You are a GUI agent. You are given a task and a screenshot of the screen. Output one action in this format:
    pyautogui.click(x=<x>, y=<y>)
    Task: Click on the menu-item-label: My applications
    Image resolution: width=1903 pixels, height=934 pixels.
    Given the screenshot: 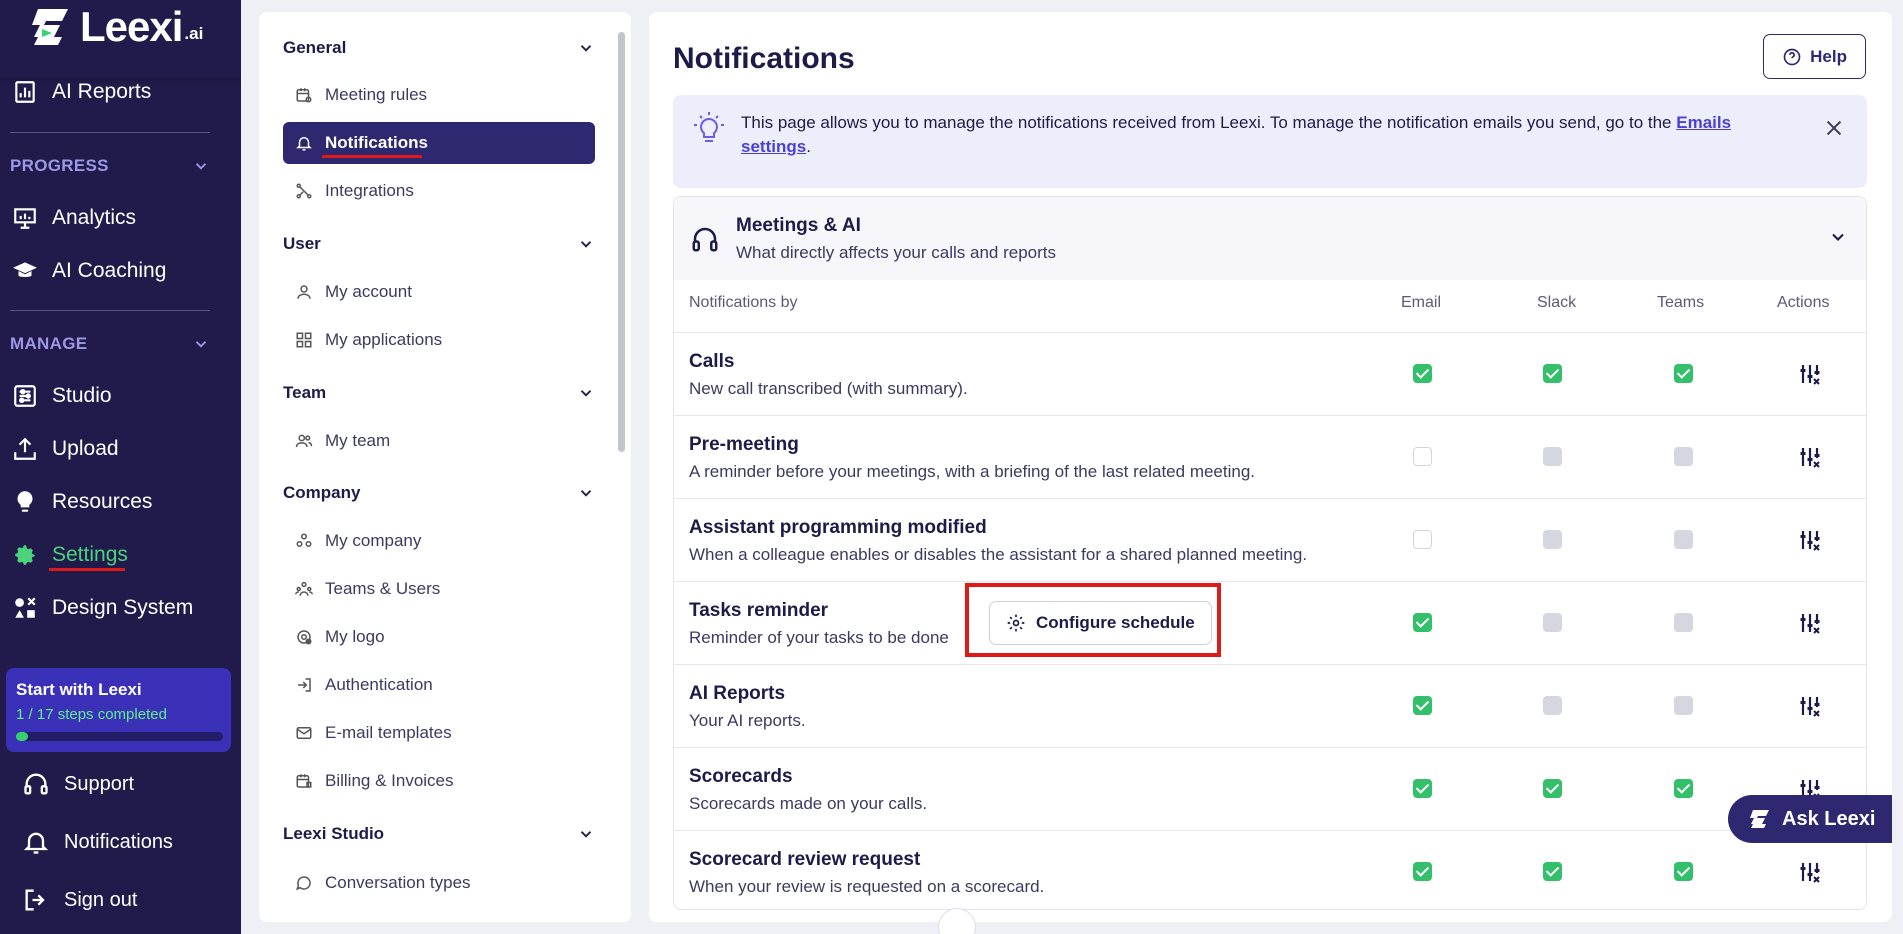 What is the action you would take?
    pyautogui.click(x=384, y=339)
    